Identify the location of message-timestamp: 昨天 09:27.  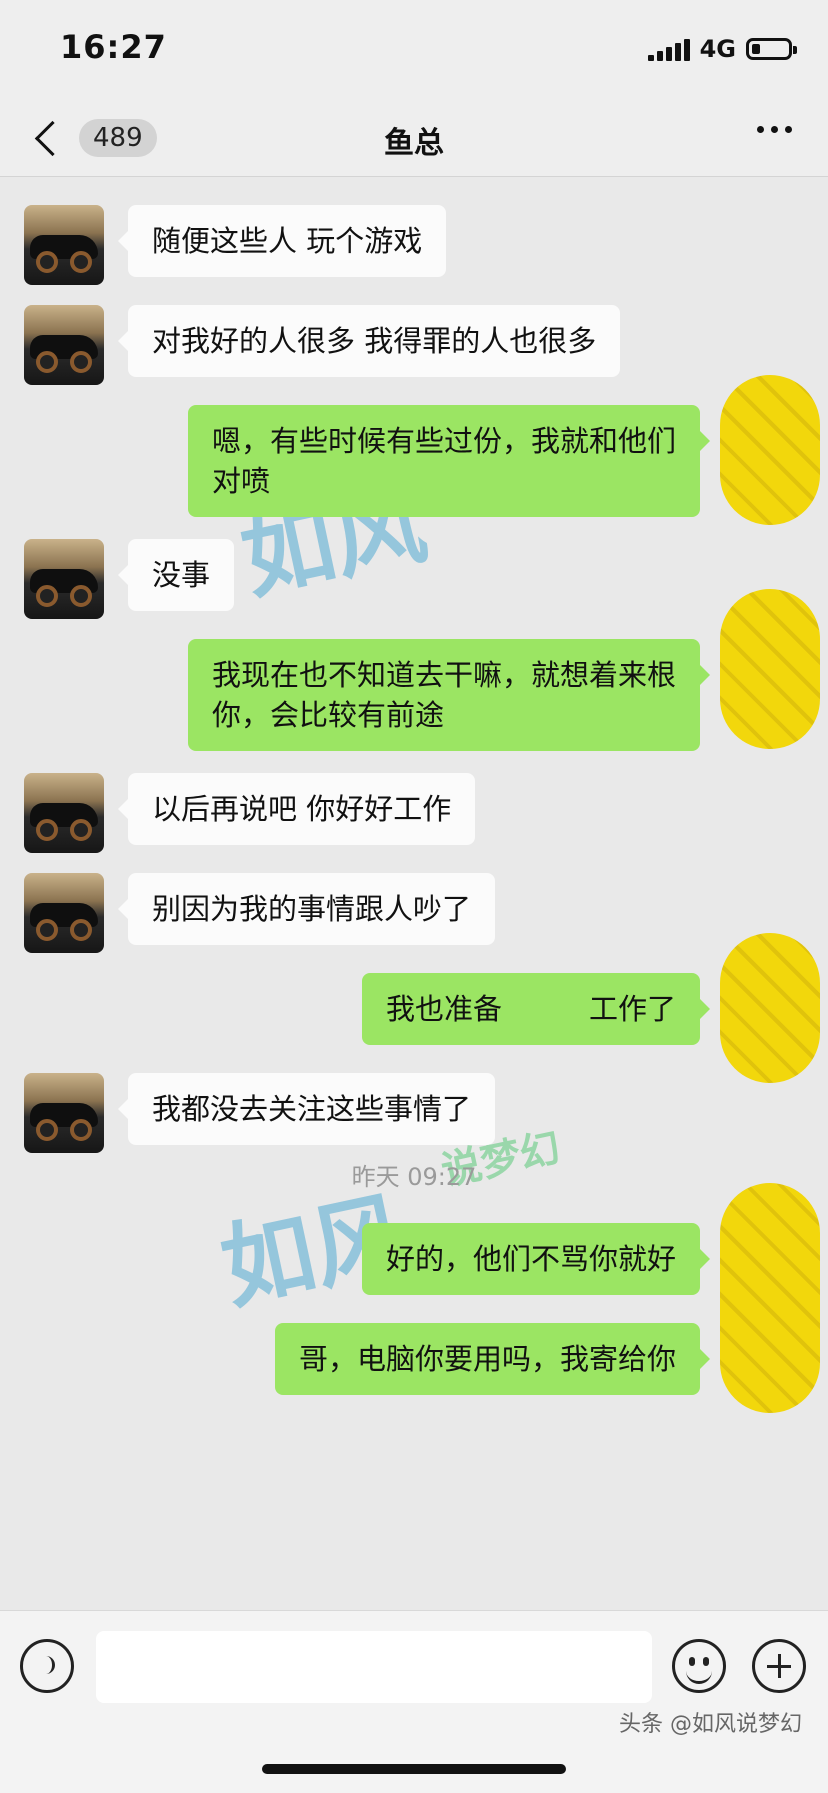
(414, 1177).